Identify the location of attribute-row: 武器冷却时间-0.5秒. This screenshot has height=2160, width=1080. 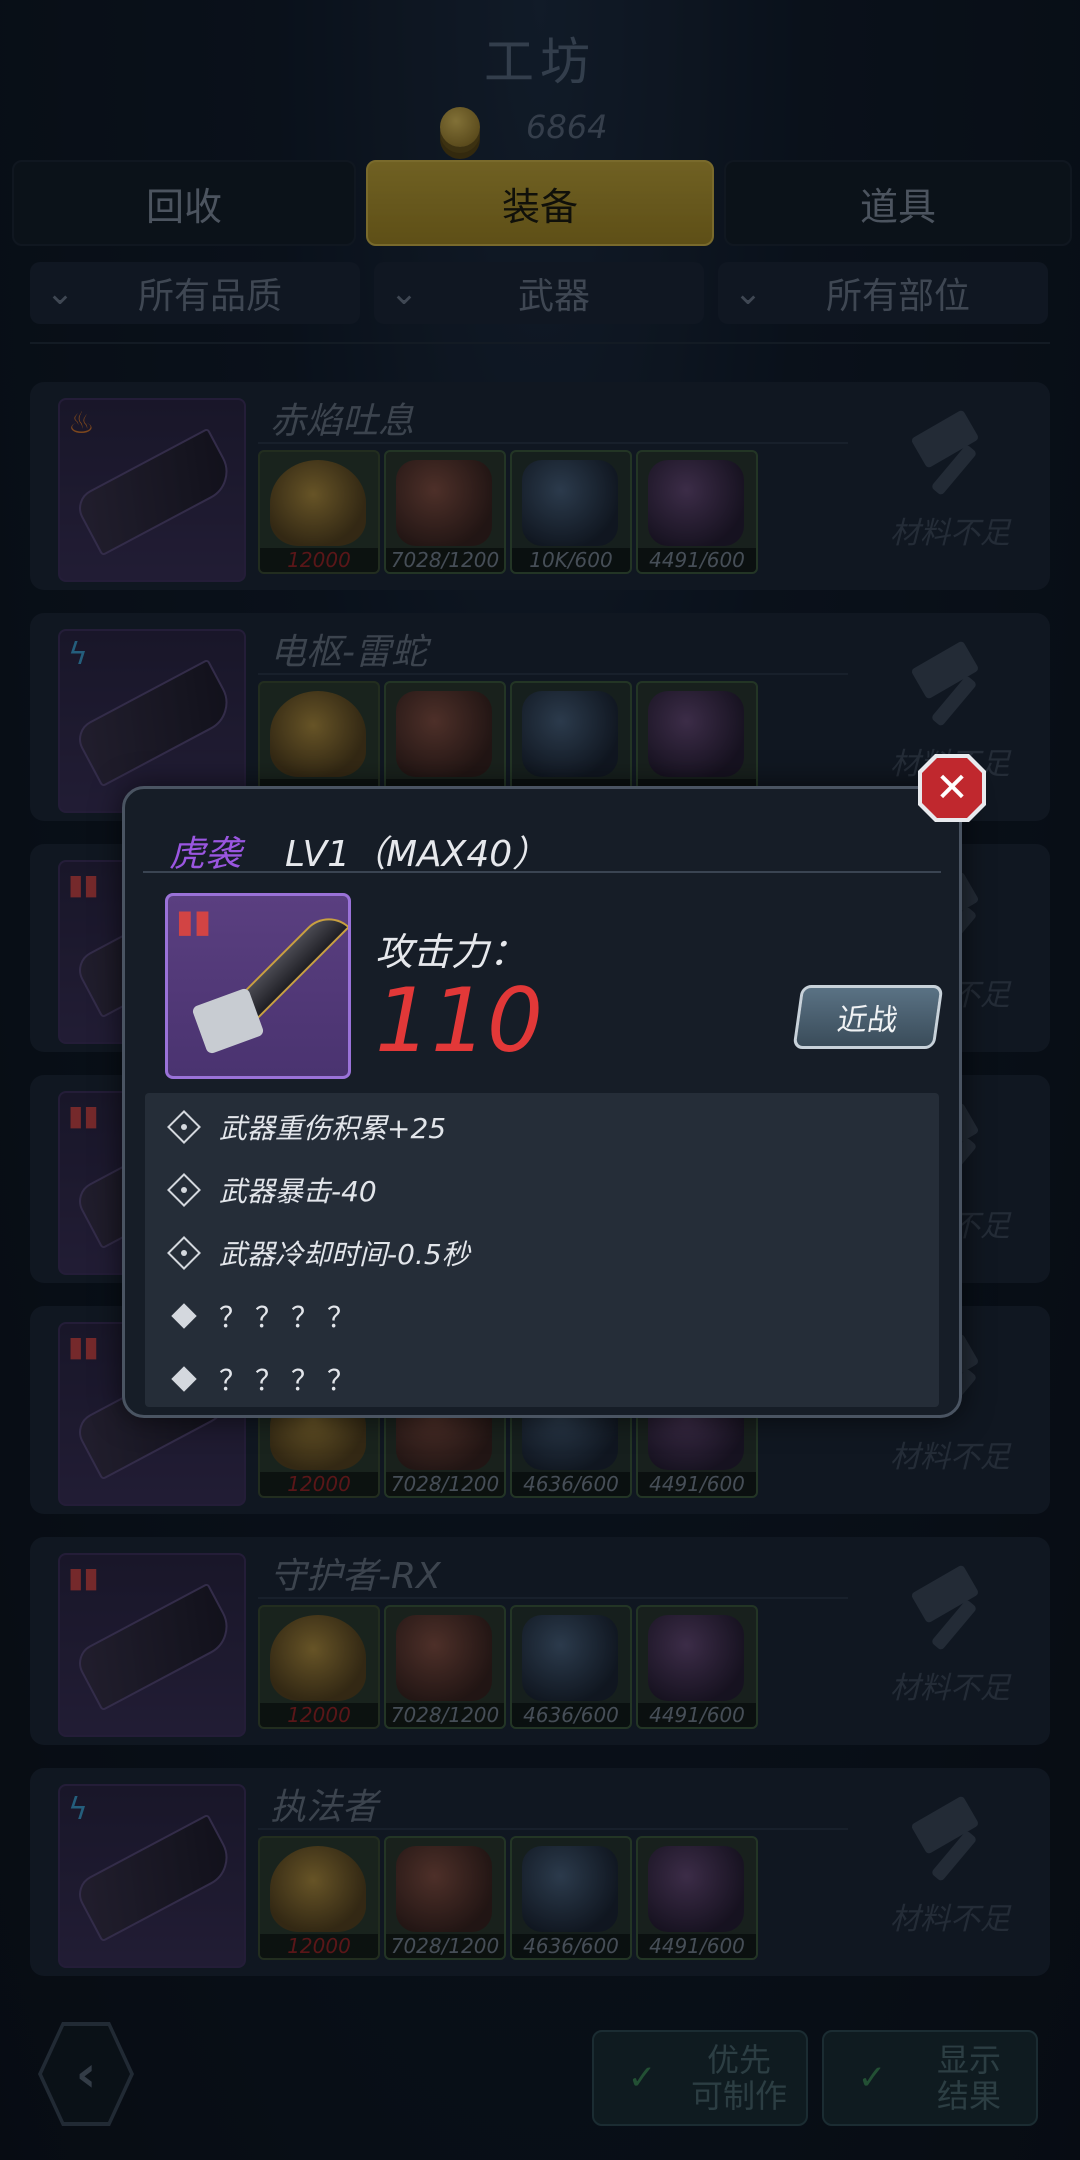
(318, 1253).